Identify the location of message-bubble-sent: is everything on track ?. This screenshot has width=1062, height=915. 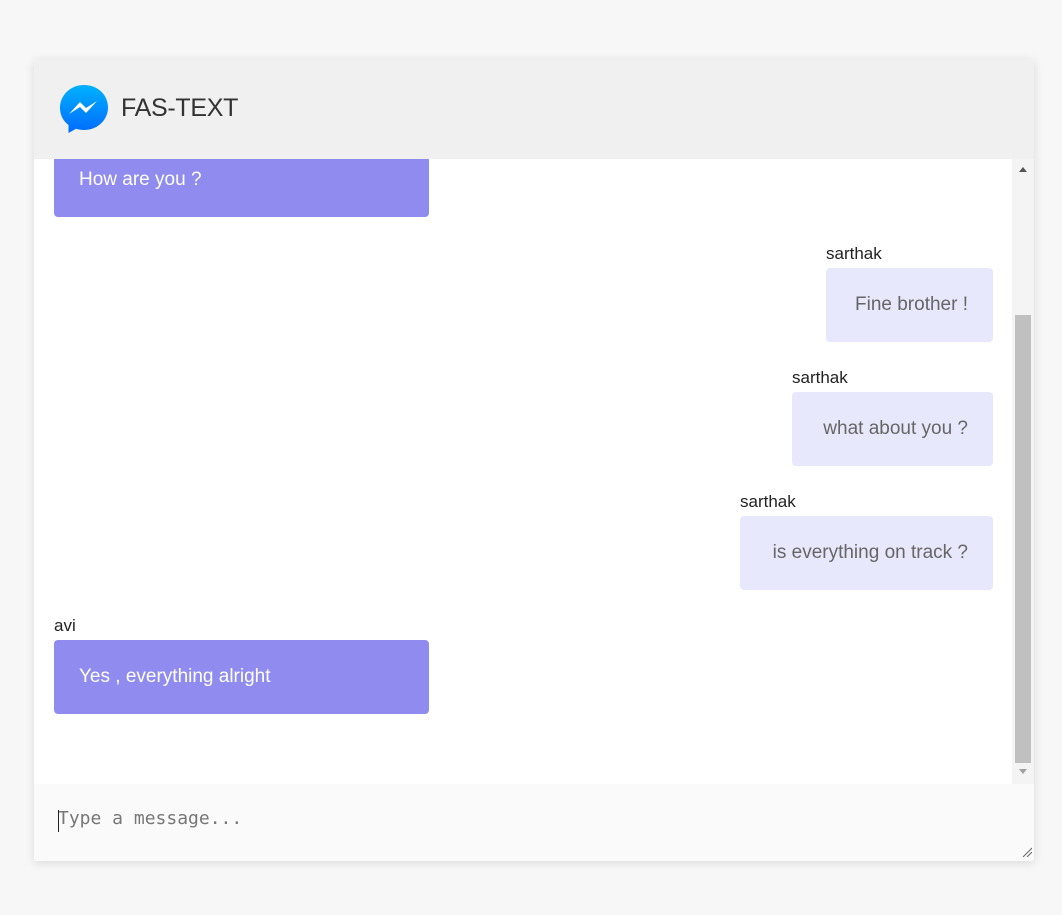
(866, 553).